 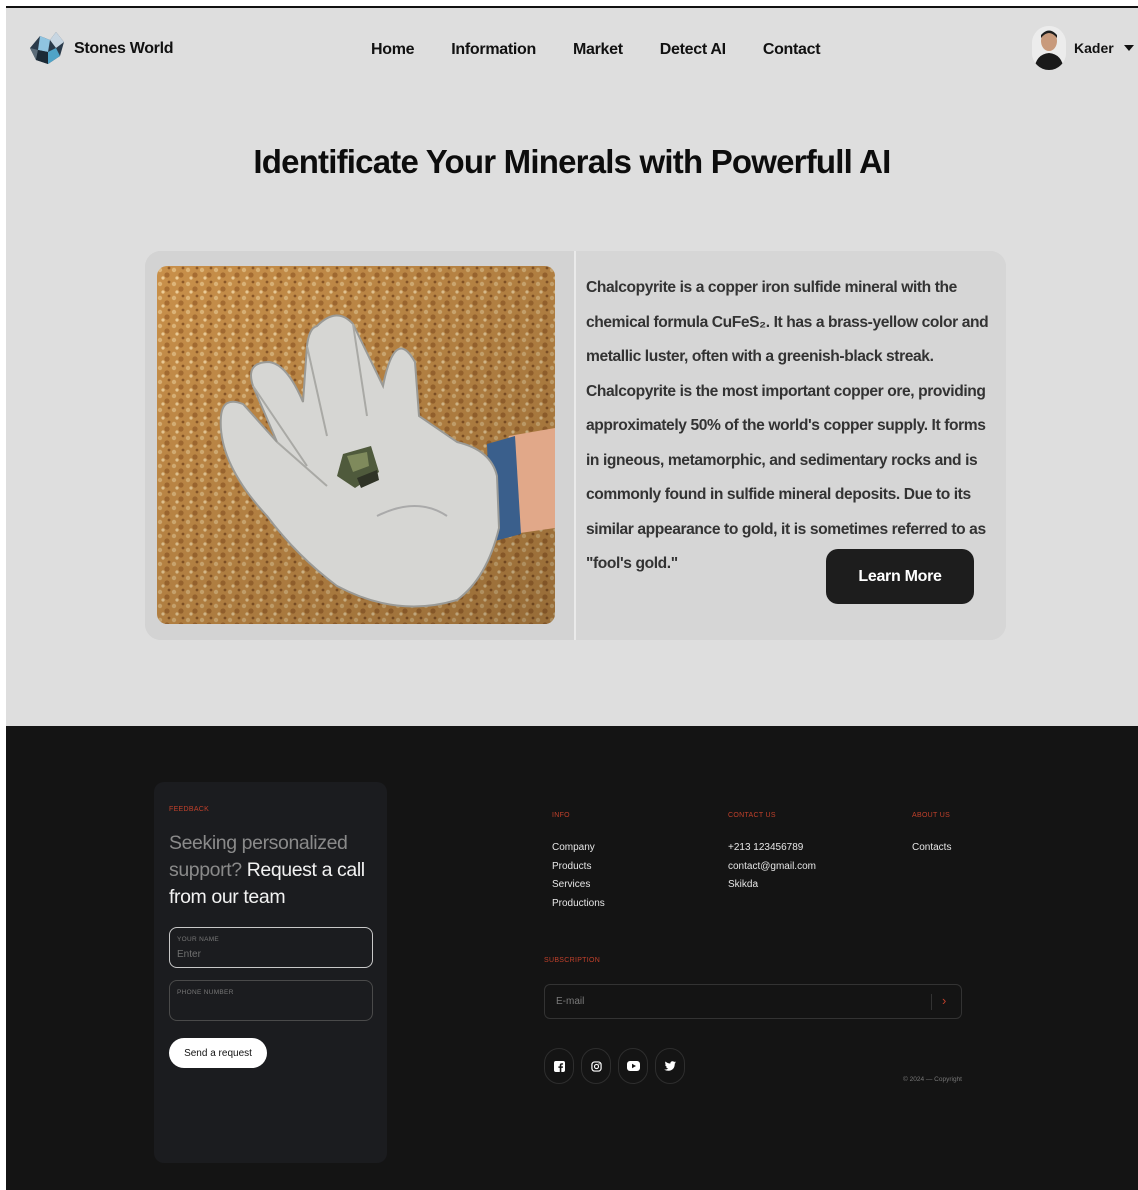 I want to click on user-menu: Kader, so click(x=1083, y=48).